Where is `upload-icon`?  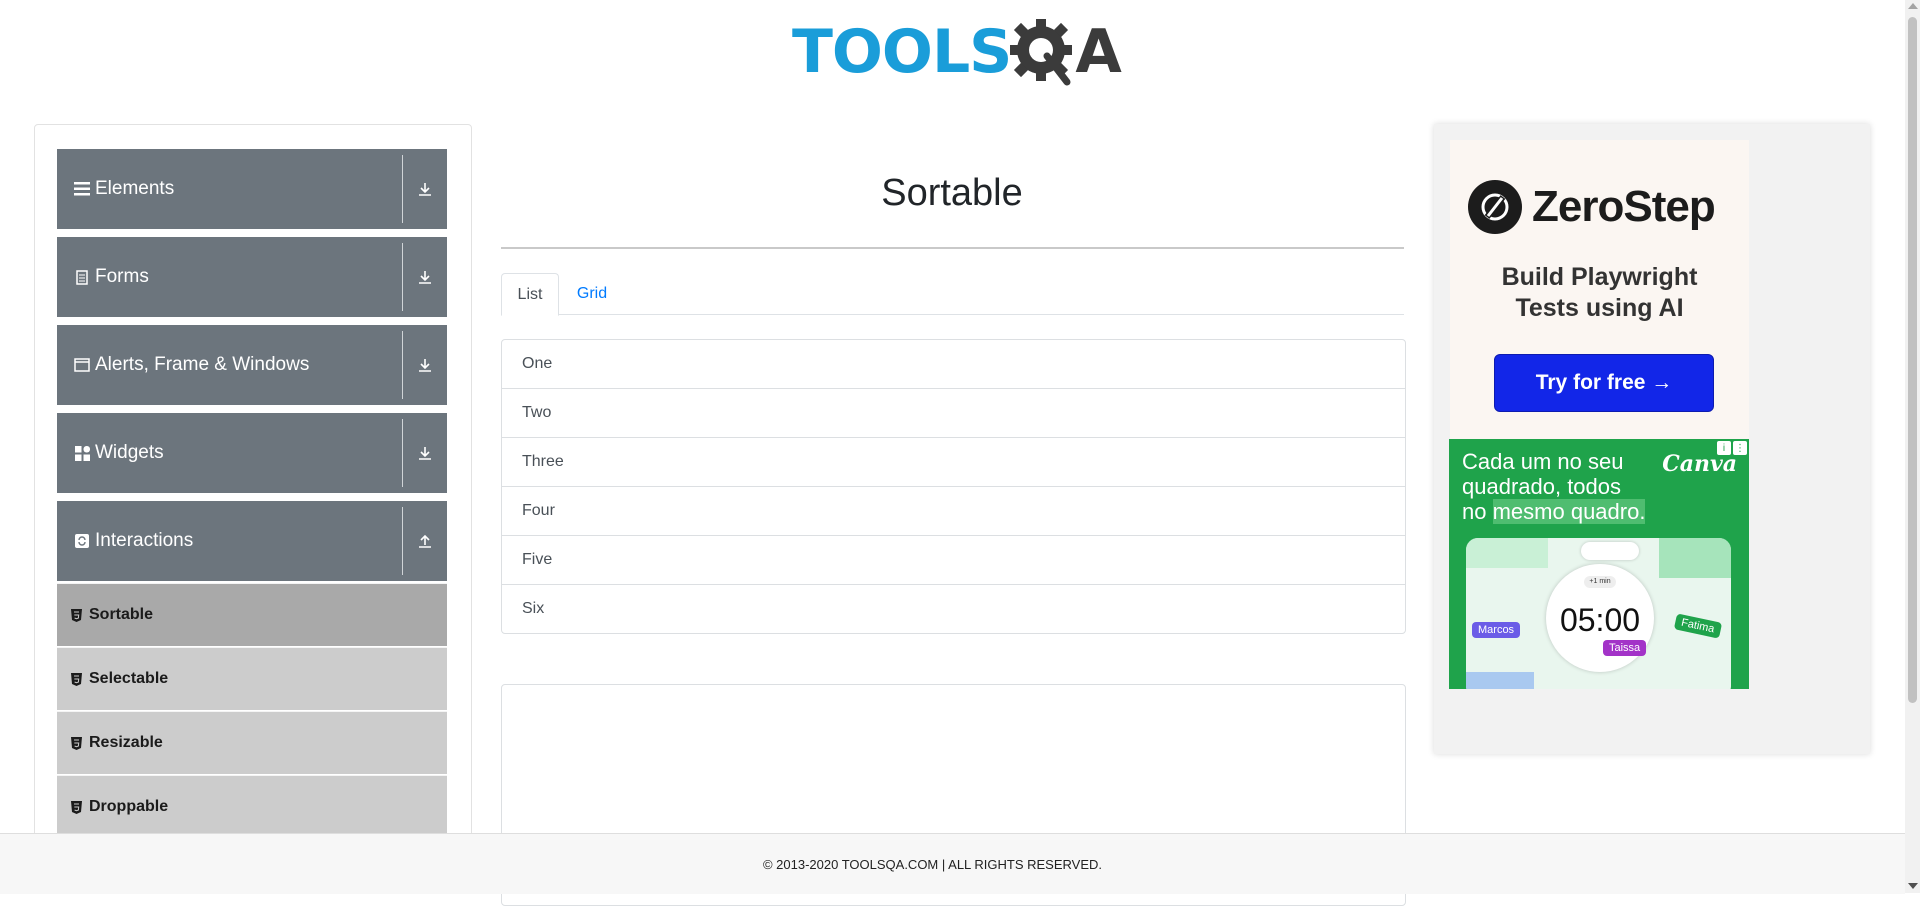
upload-icon is located at coordinates (425, 541).